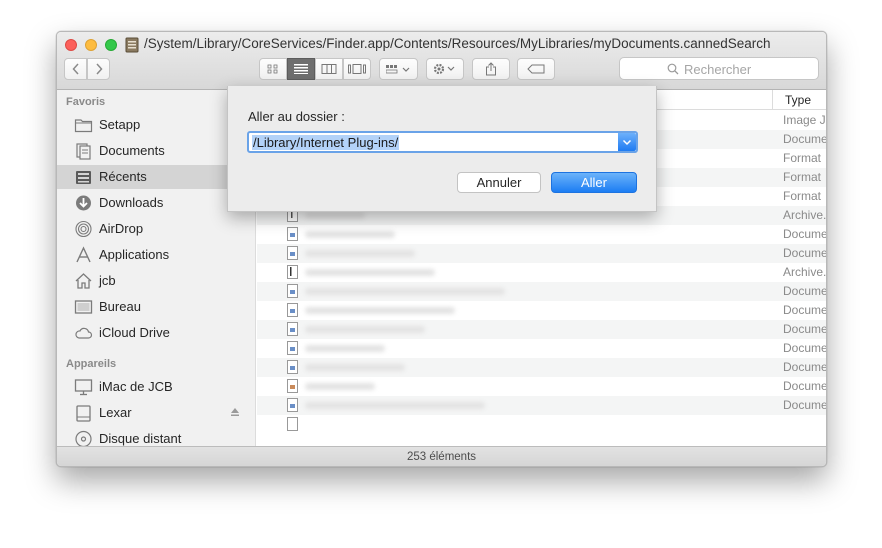 This screenshot has height=548, width=882. Describe the element at coordinates (132, 150) in the screenshot. I see `sidebar-item-label: Documents` at that location.